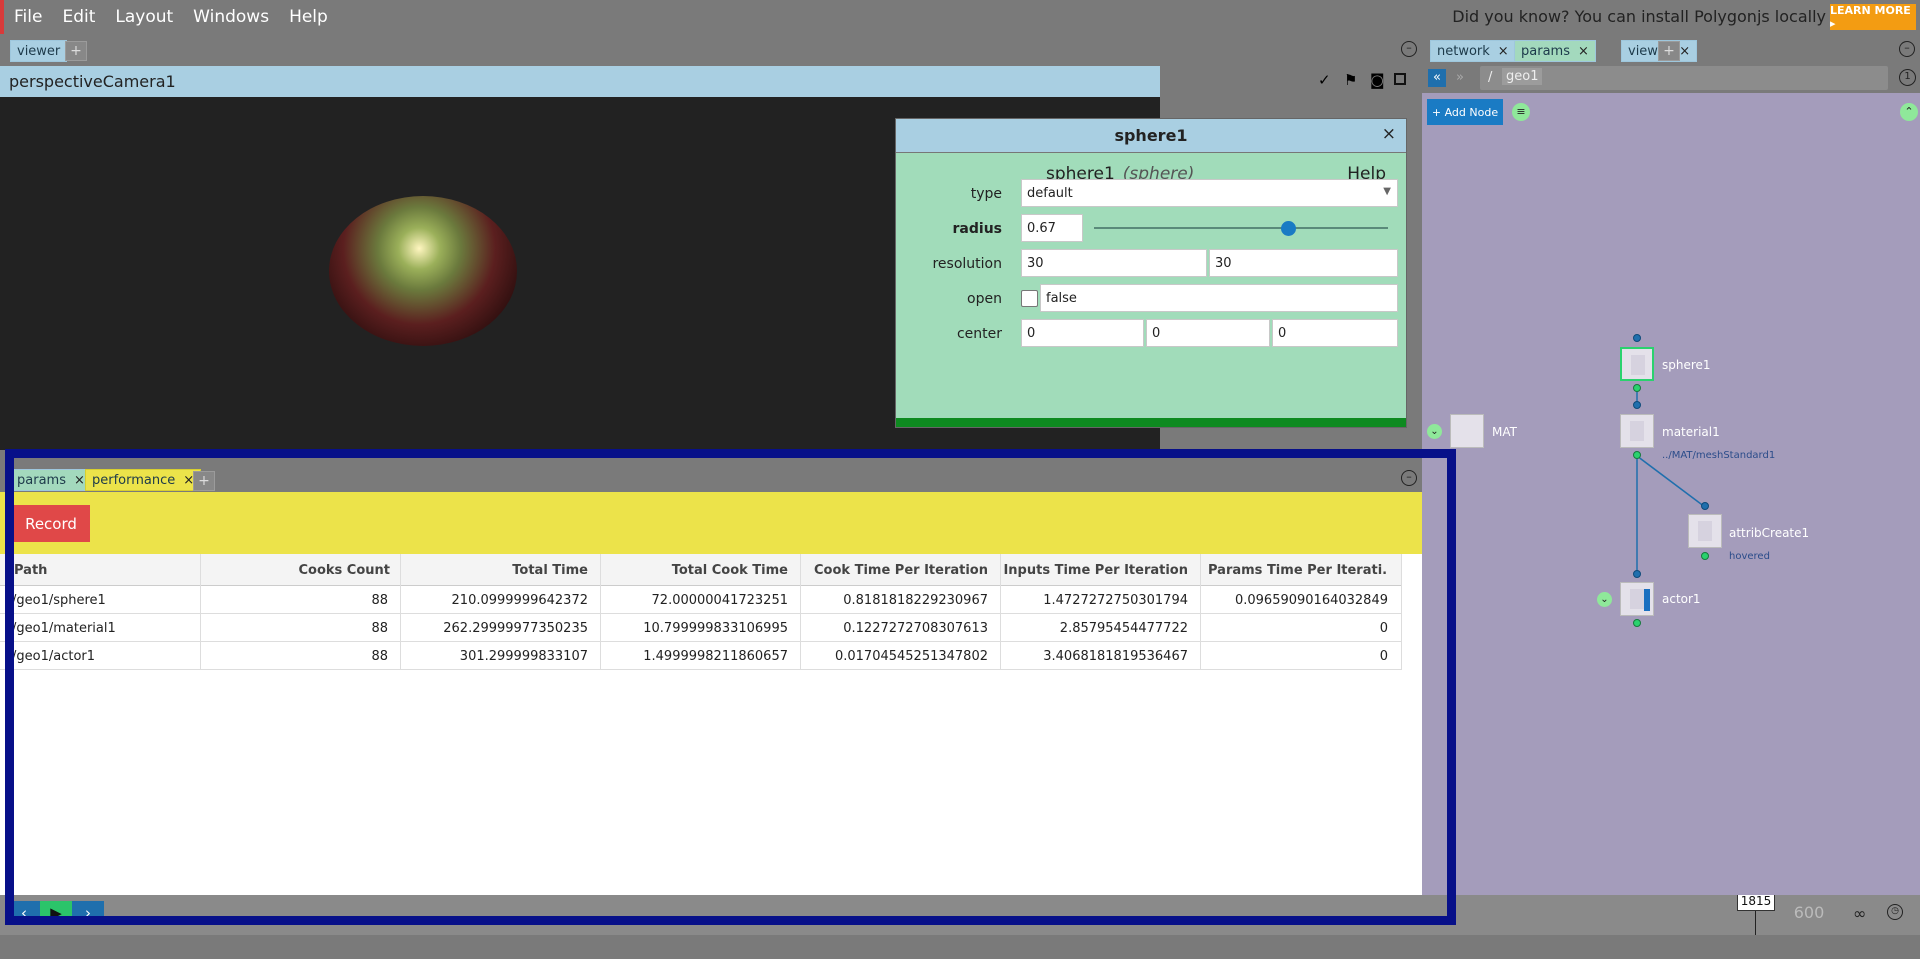  What do you see at coordinates (1463, 51) in the screenshot?
I see `tab-label: network` at bounding box center [1463, 51].